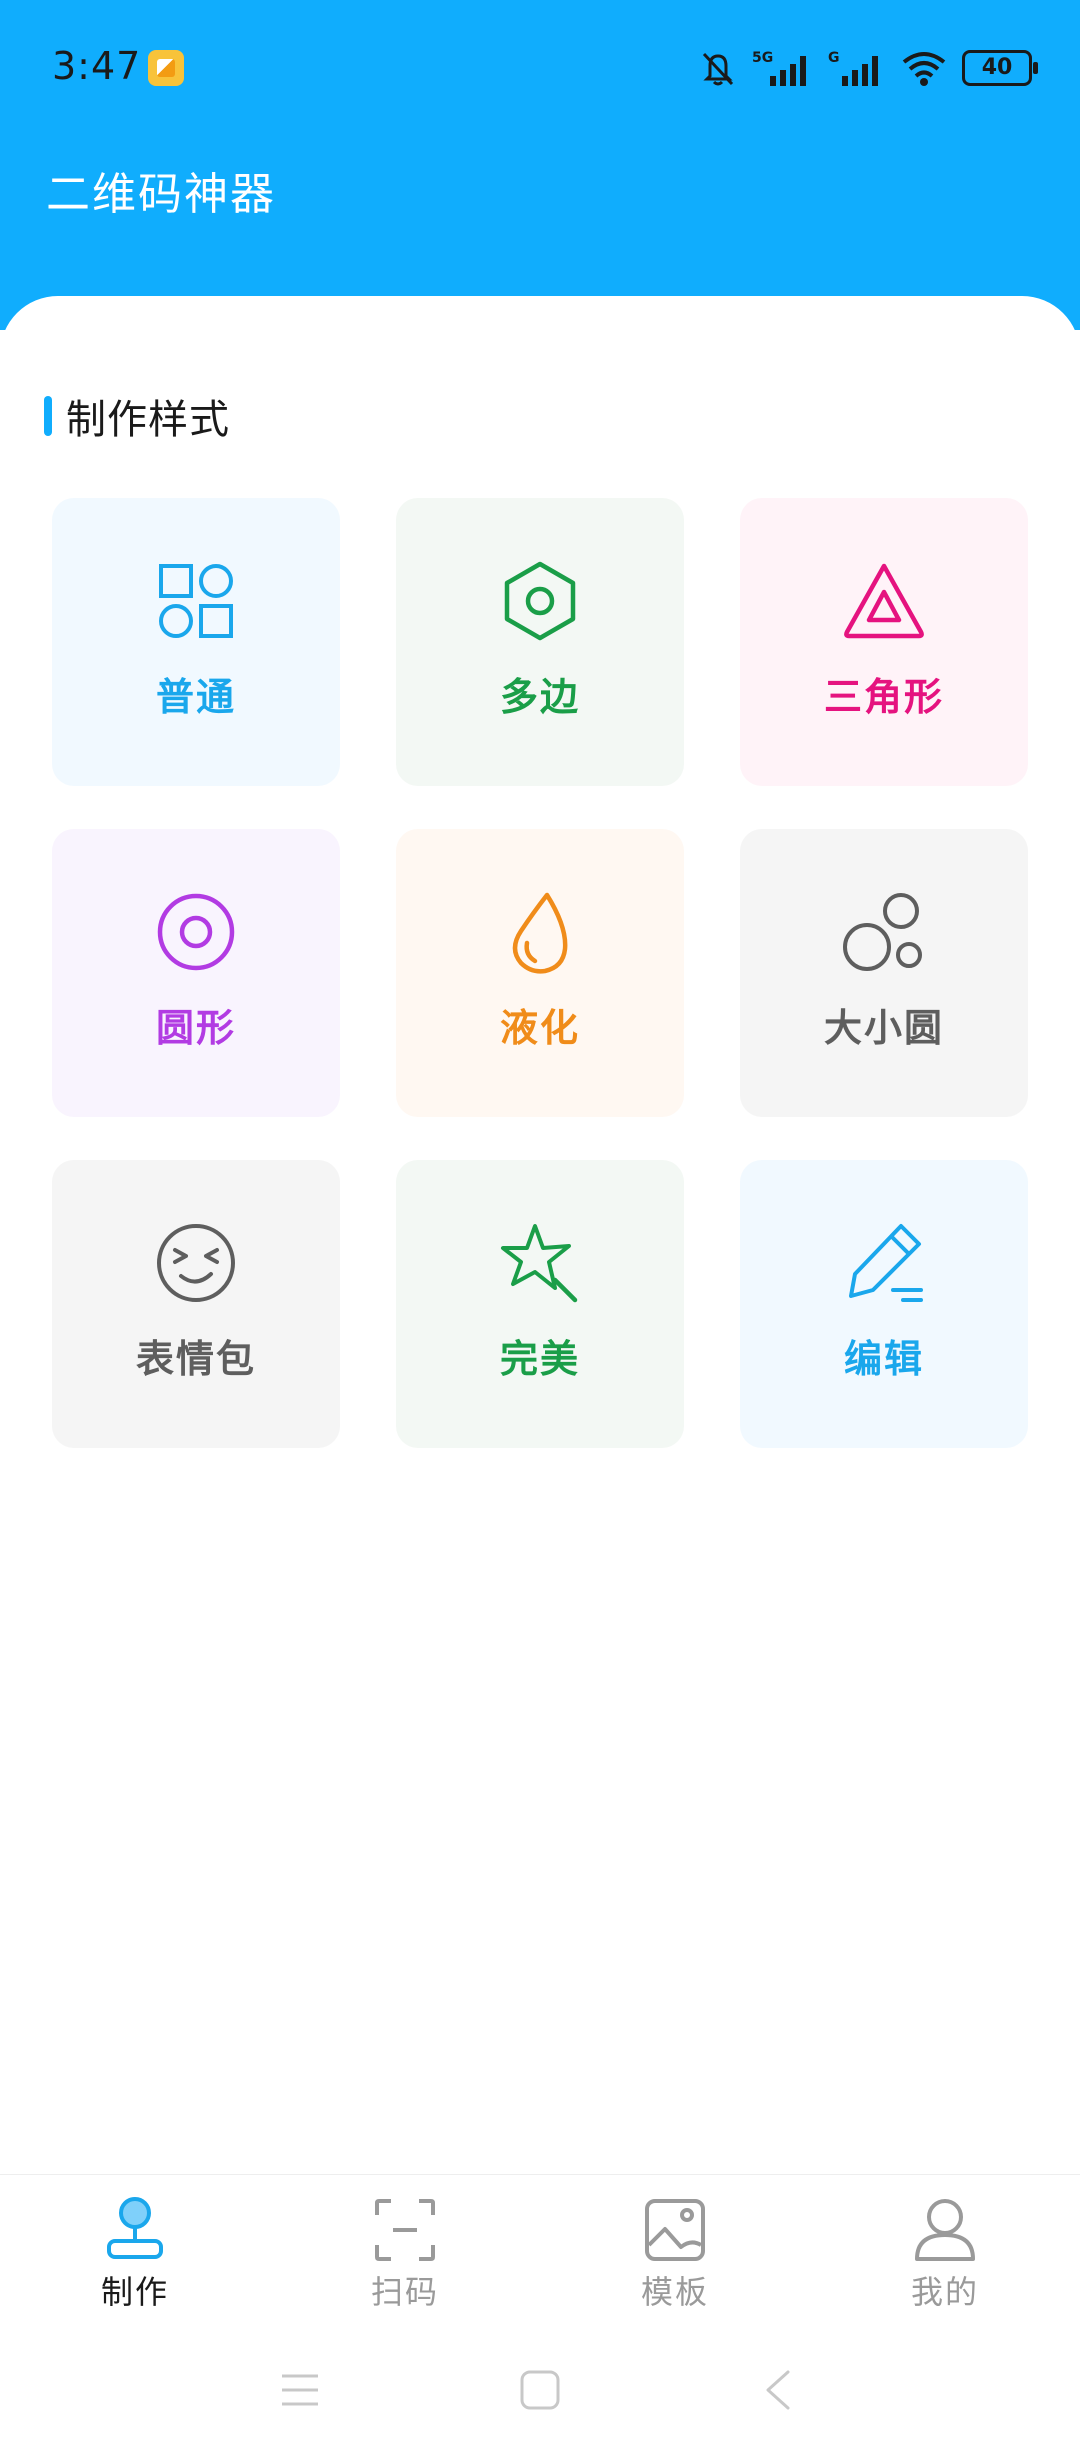  What do you see at coordinates (161, 194) in the screenshot?
I see `app-title: 二维码神器` at bounding box center [161, 194].